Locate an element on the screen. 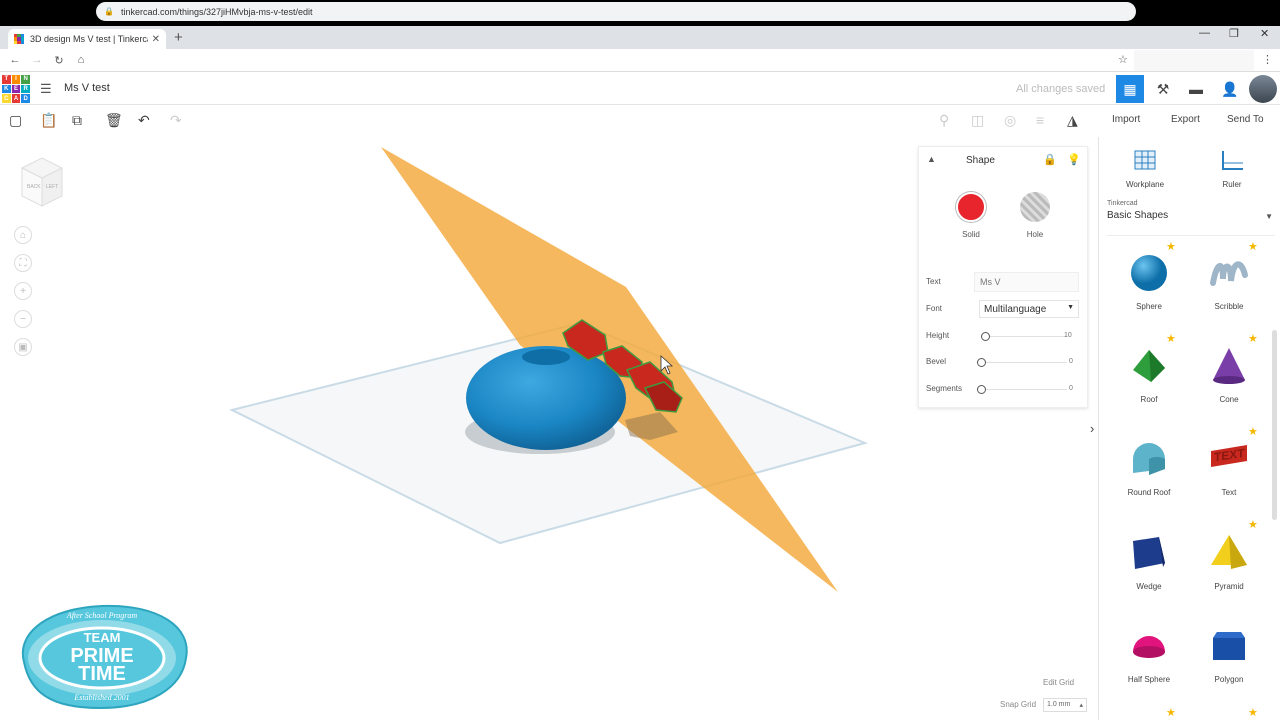 This screenshot has width=1280, height=720. shape-polygon: Polygon is located at coordinates (1229, 655).